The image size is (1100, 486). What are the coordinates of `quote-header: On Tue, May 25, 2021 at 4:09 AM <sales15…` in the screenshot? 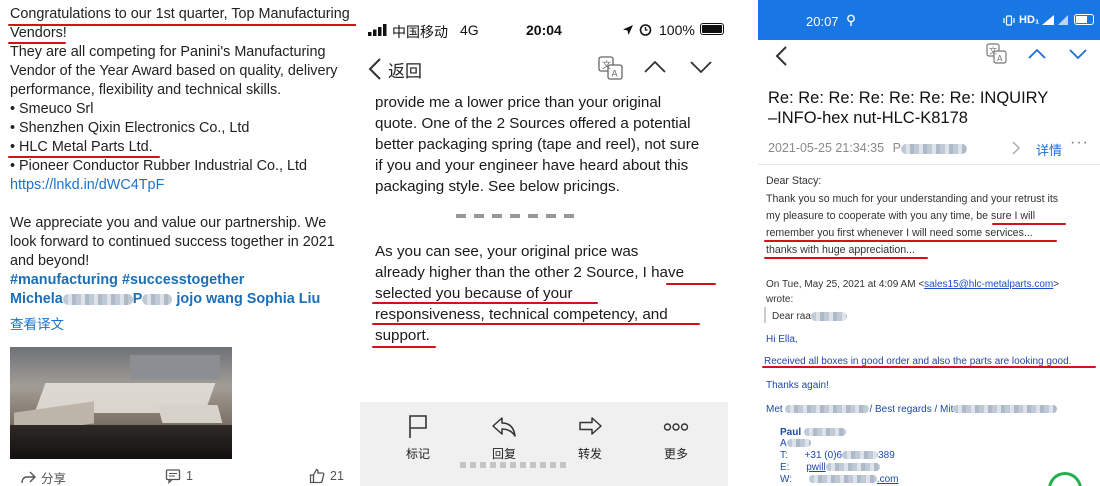 It's located at (912, 284).